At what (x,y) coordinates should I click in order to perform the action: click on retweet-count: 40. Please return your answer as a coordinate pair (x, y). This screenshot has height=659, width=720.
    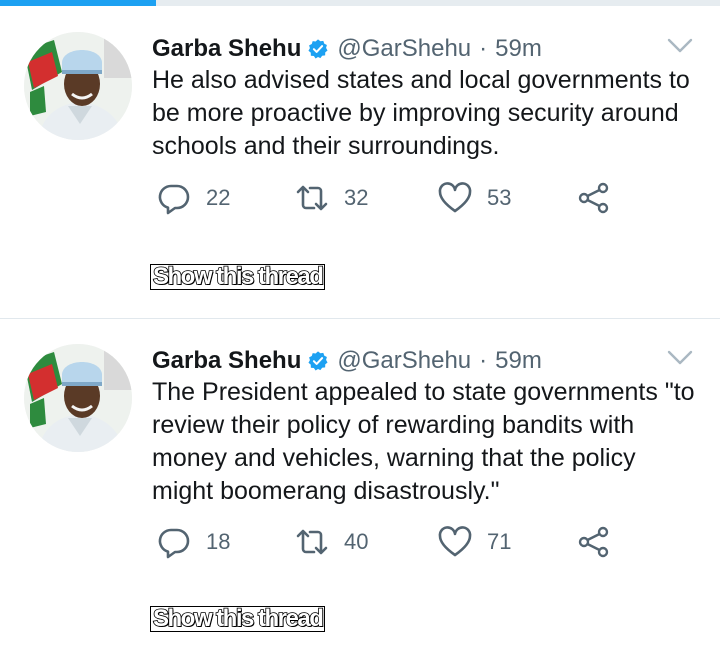
    Looking at the image, I should click on (356, 541).